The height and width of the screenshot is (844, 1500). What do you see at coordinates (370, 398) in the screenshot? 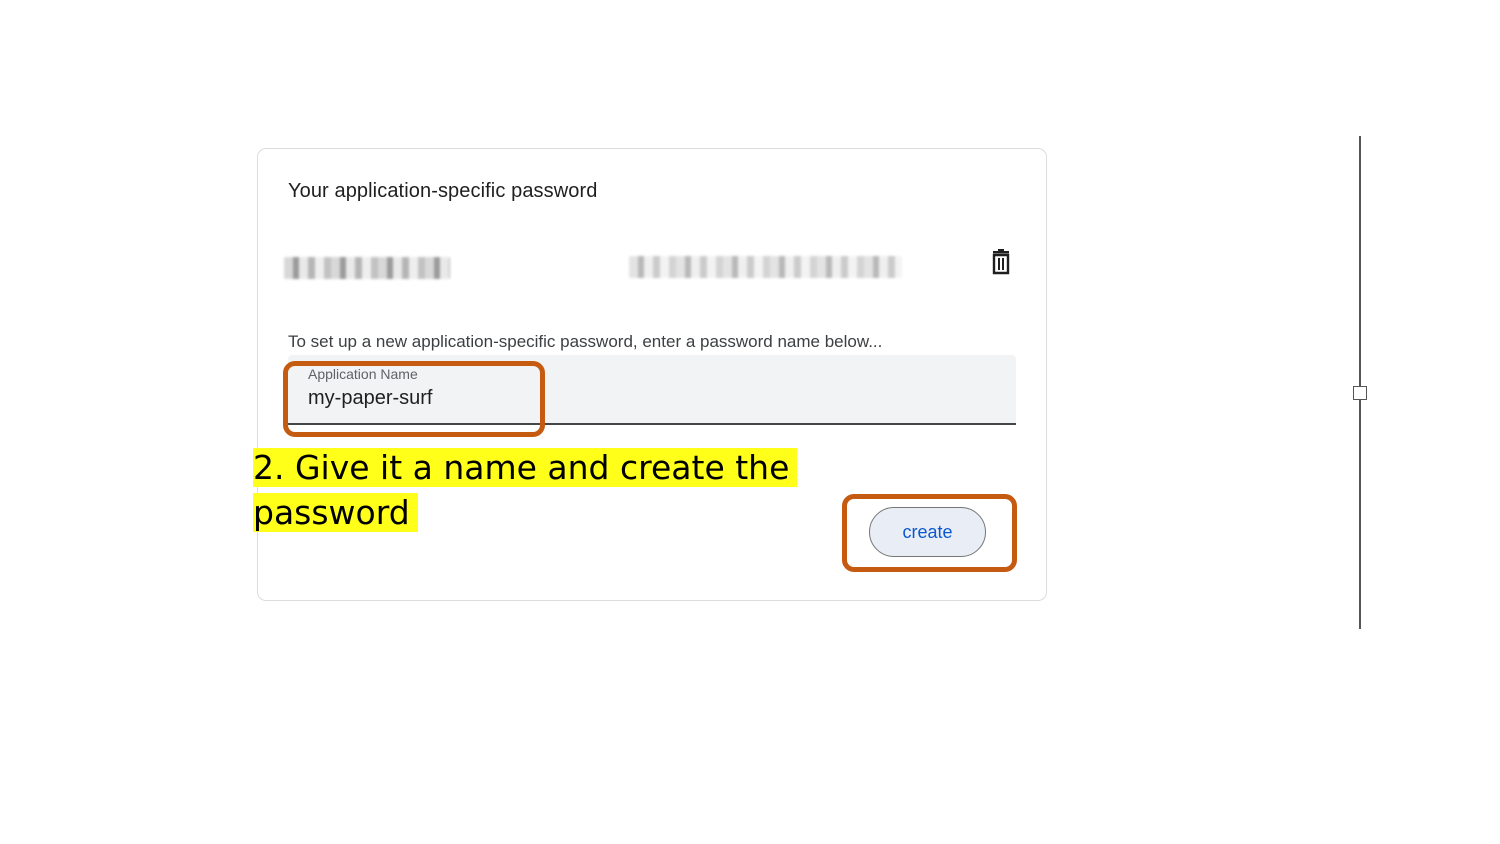
I see `application-name-value: my-paper-surf` at bounding box center [370, 398].